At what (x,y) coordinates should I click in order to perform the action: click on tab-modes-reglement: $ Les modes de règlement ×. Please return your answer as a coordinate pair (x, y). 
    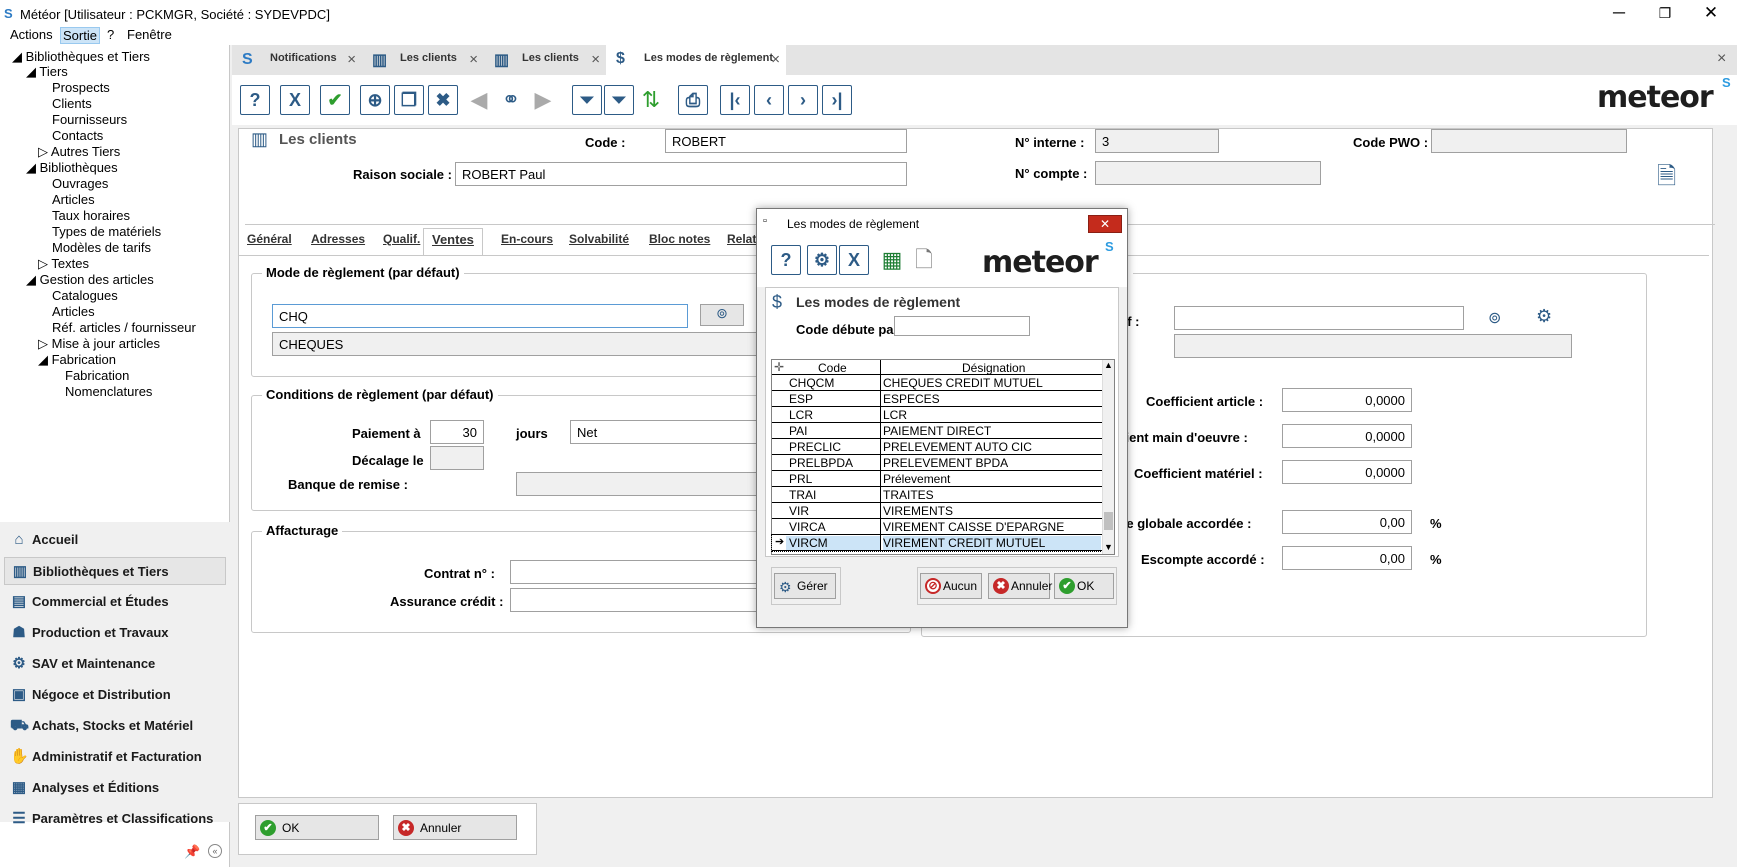
    Looking at the image, I should click on (696, 60).